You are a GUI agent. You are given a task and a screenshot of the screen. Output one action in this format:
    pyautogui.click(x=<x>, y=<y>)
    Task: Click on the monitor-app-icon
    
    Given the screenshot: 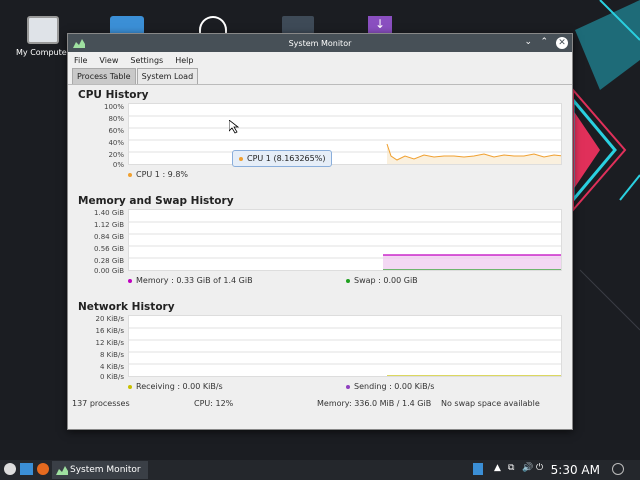 What is the action you would take?
    pyautogui.click(x=298, y=25)
    